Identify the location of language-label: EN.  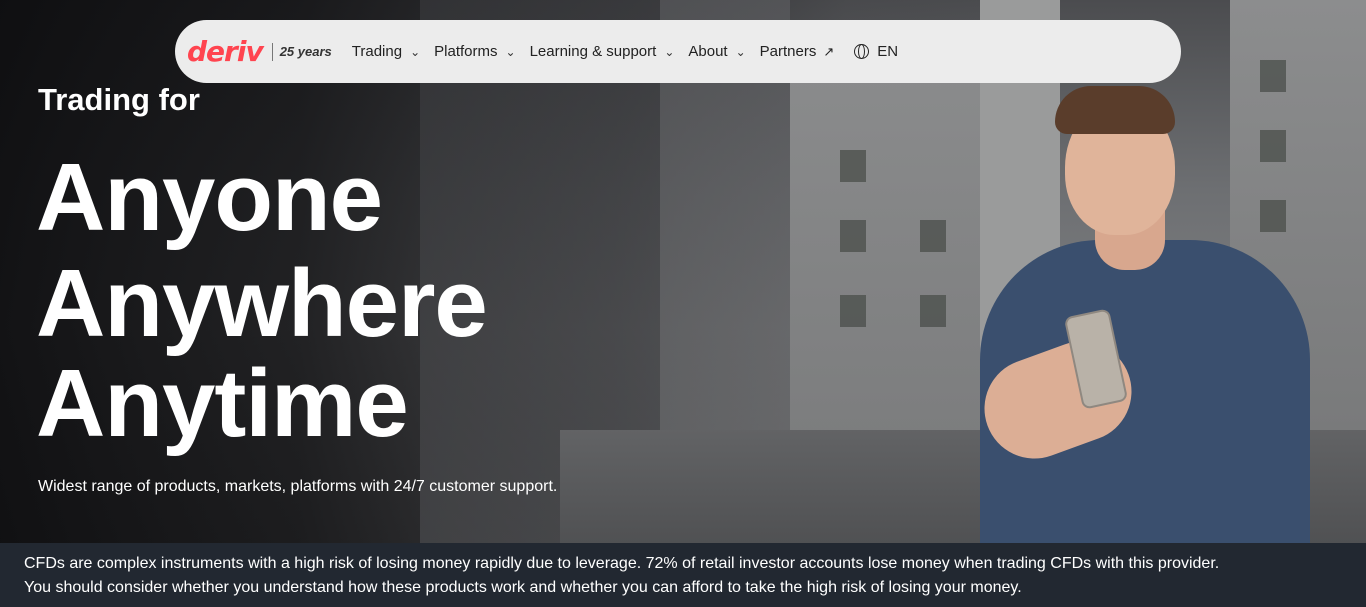
(888, 51).